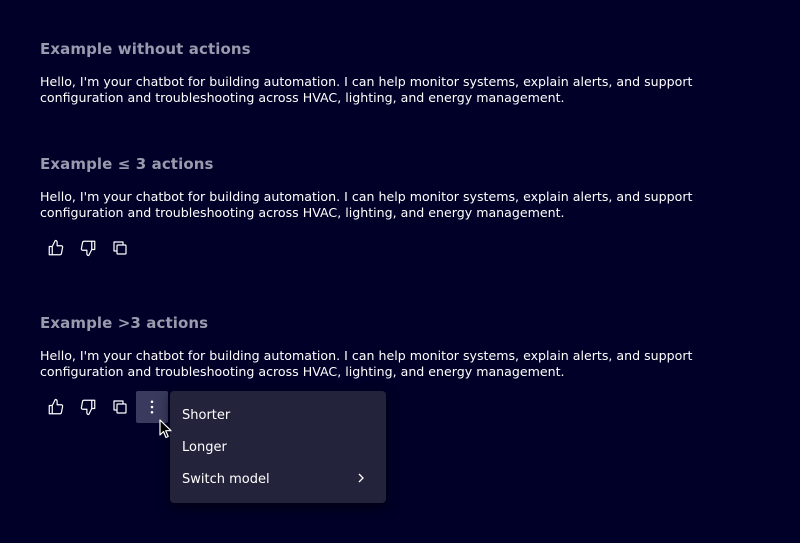 Image resolution: width=800 pixels, height=543 pixels. What do you see at coordinates (278, 479) in the screenshot?
I see `menu-item-switch-model: Switch model` at bounding box center [278, 479].